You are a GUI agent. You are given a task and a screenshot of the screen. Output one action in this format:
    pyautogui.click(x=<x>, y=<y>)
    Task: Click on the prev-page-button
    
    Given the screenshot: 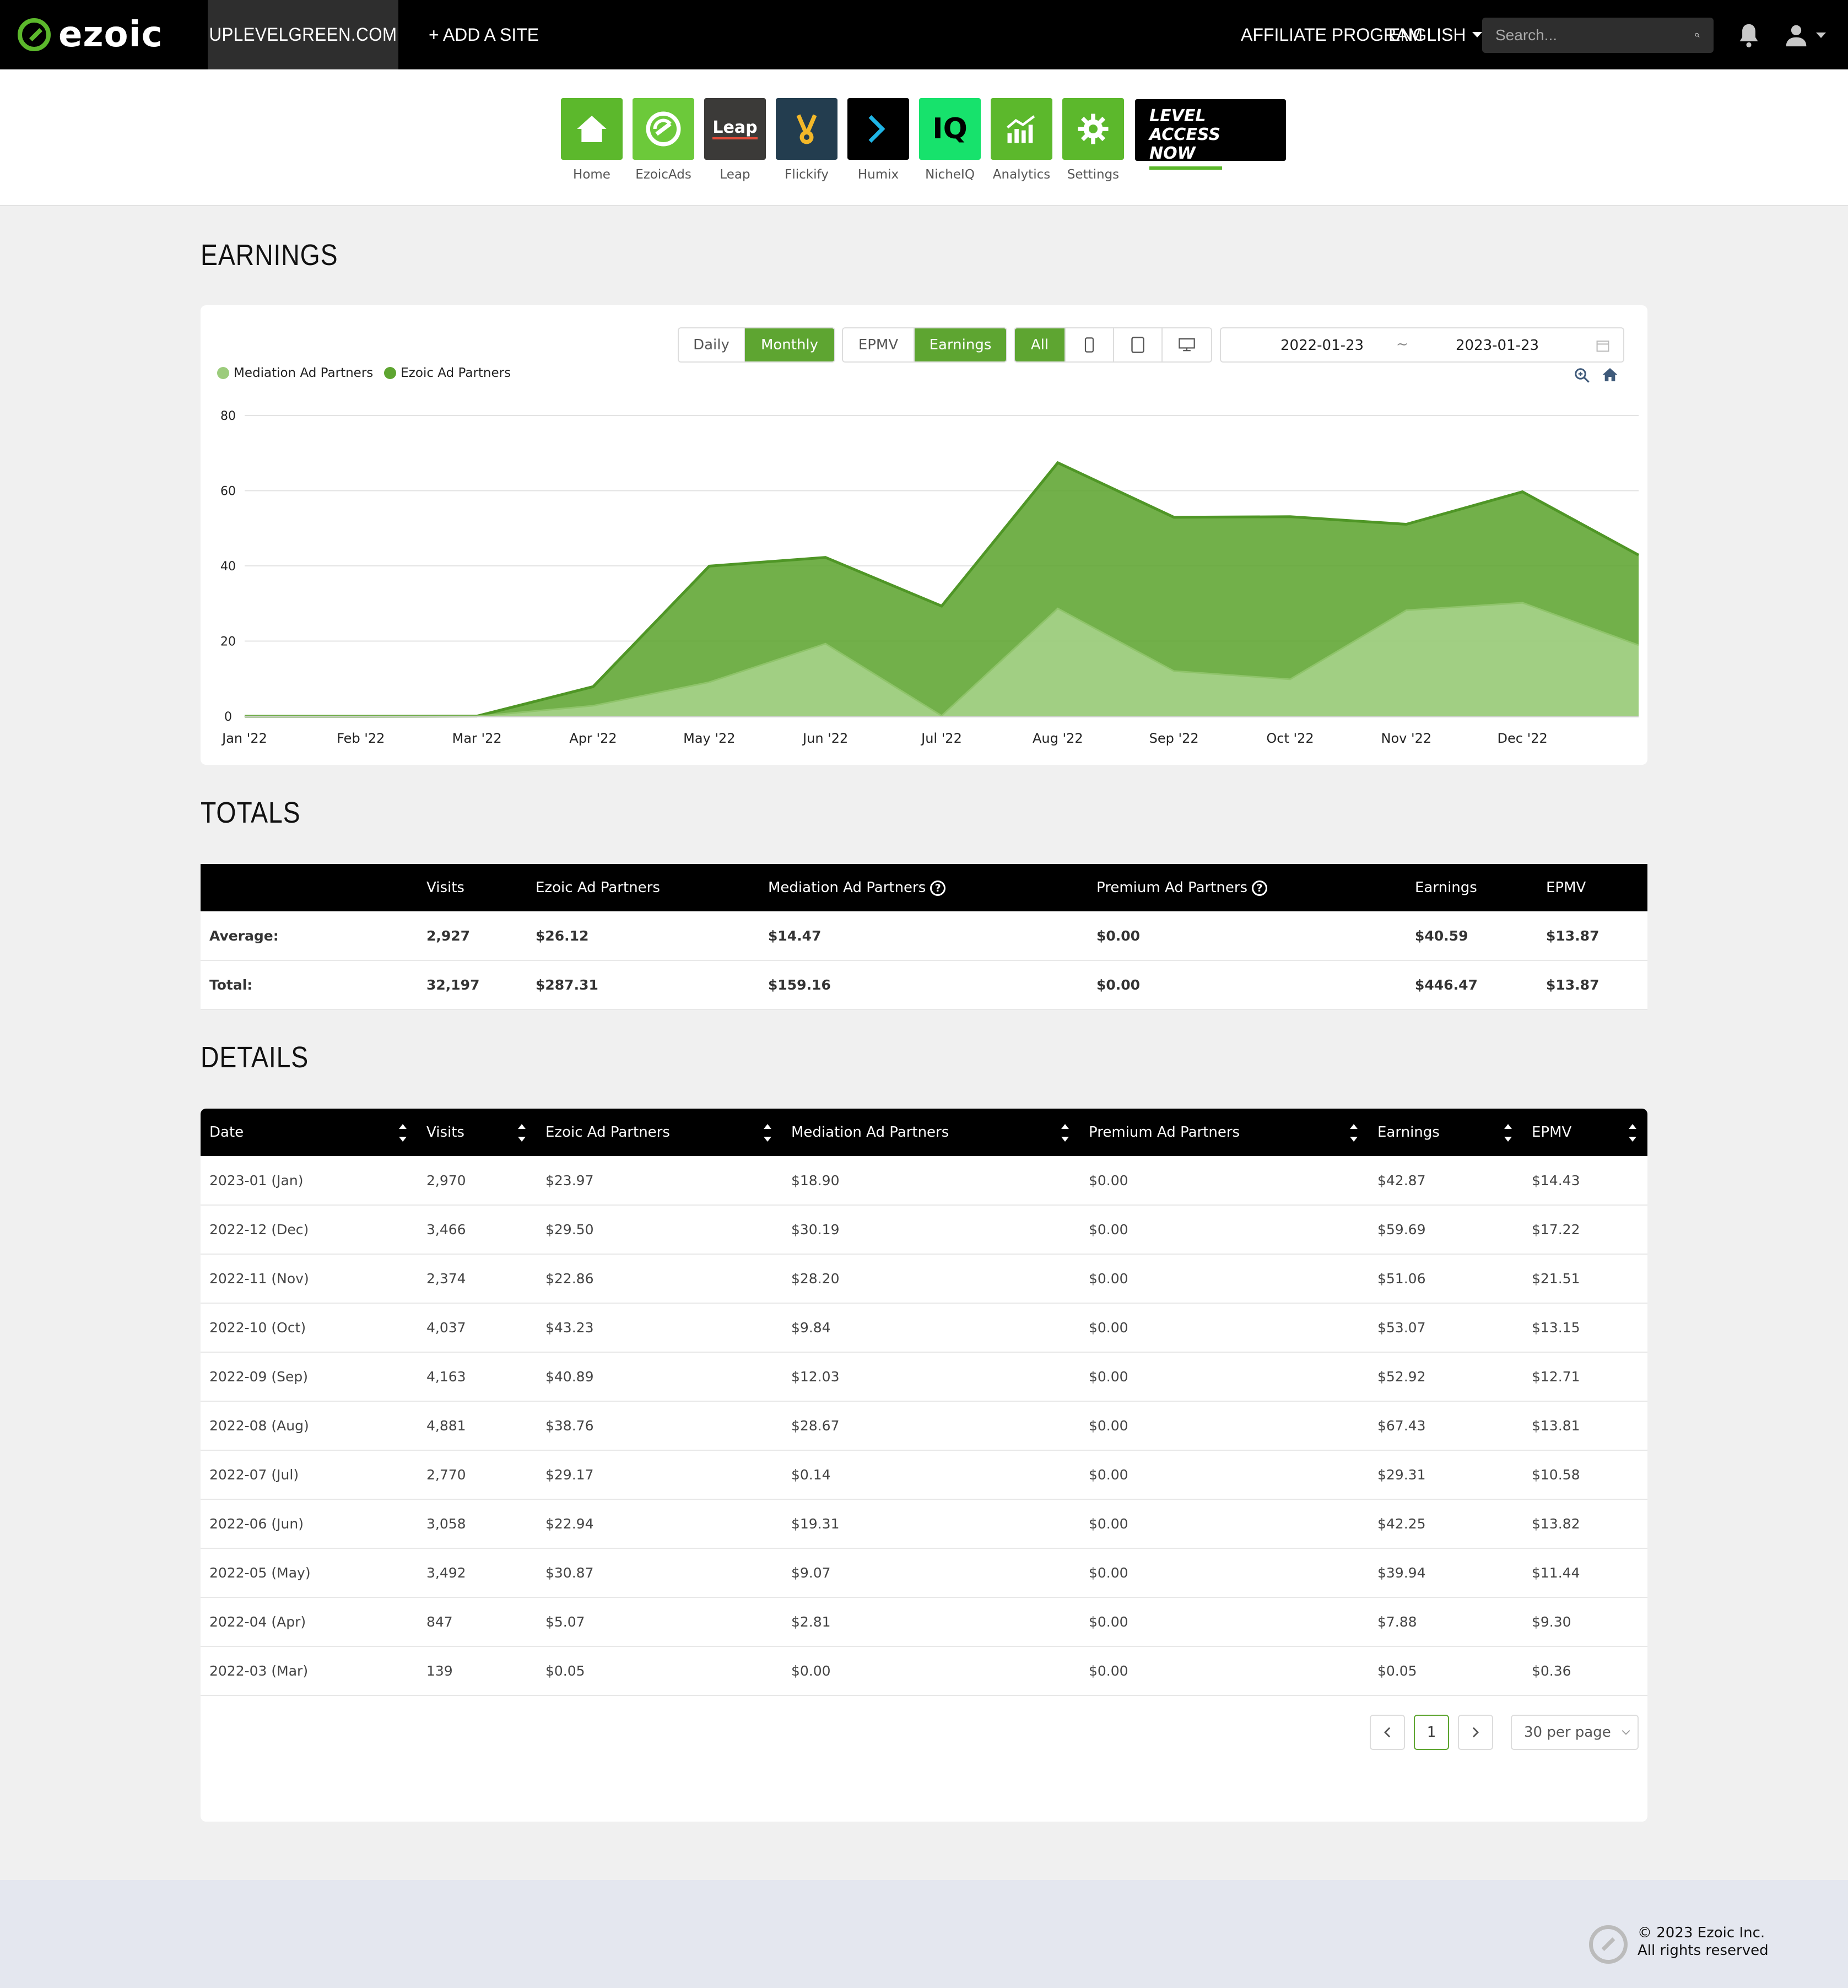 What is the action you would take?
    pyautogui.click(x=1387, y=1732)
    